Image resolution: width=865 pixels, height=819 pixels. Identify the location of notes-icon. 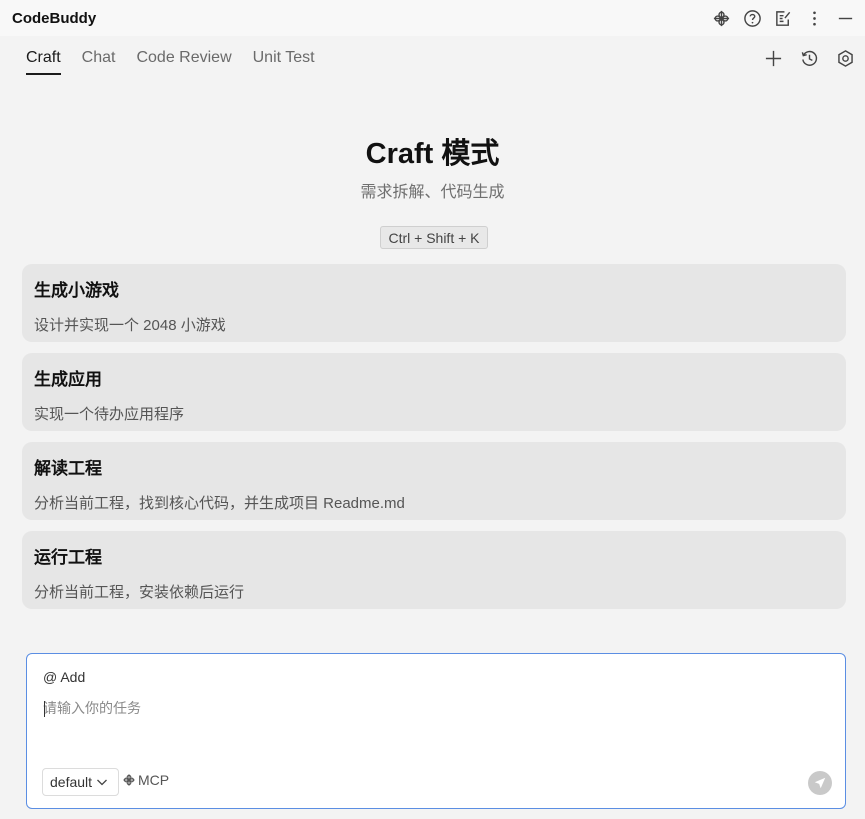
(783, 18).